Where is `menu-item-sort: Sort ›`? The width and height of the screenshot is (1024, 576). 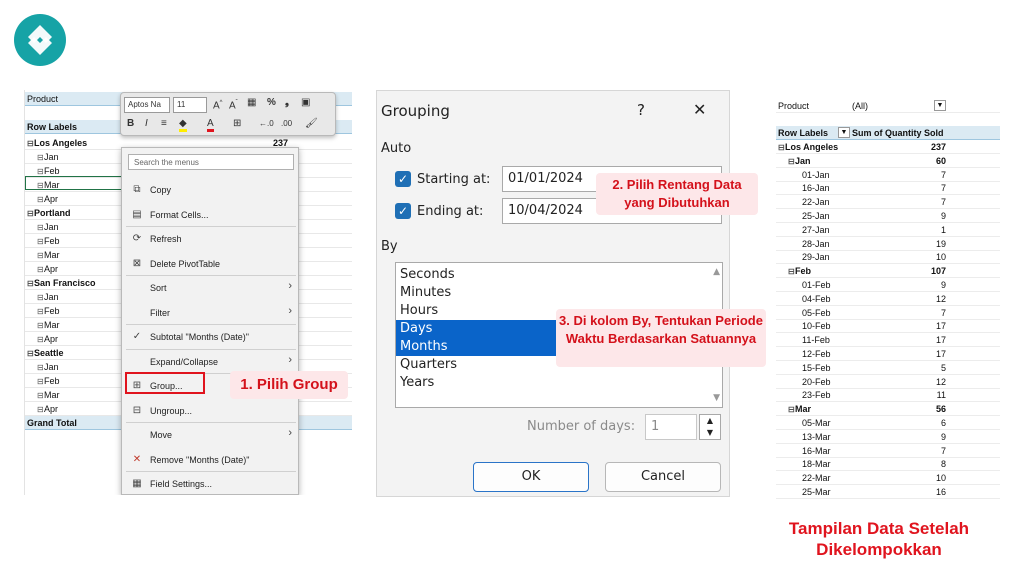
menu-item-sort: Sort › is located at coordinates (211, 288).